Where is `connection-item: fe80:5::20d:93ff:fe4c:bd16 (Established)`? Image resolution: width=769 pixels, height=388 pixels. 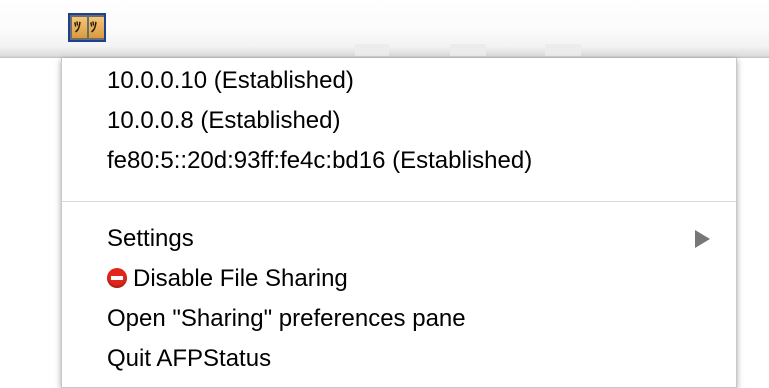
connection-item: fe80:5::20d:93ff:fe4c:bd16 (Established) is located at coordinates (319, 161).